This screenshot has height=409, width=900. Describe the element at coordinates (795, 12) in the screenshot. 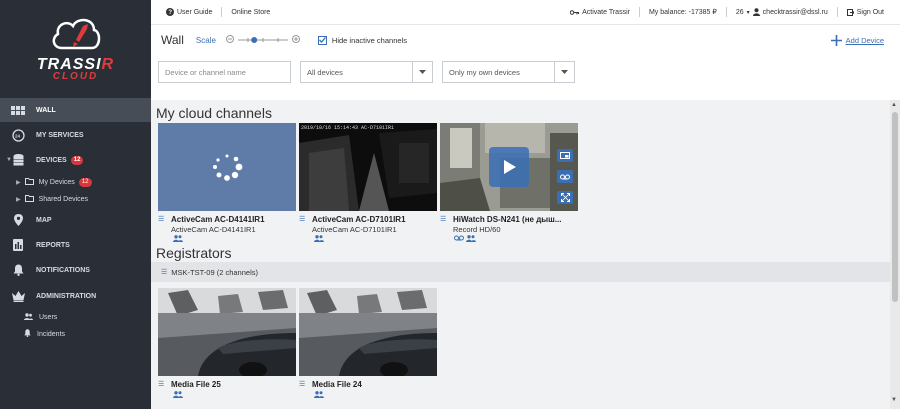

I see `account-email: checktrassir@dssl.ru` at that location.